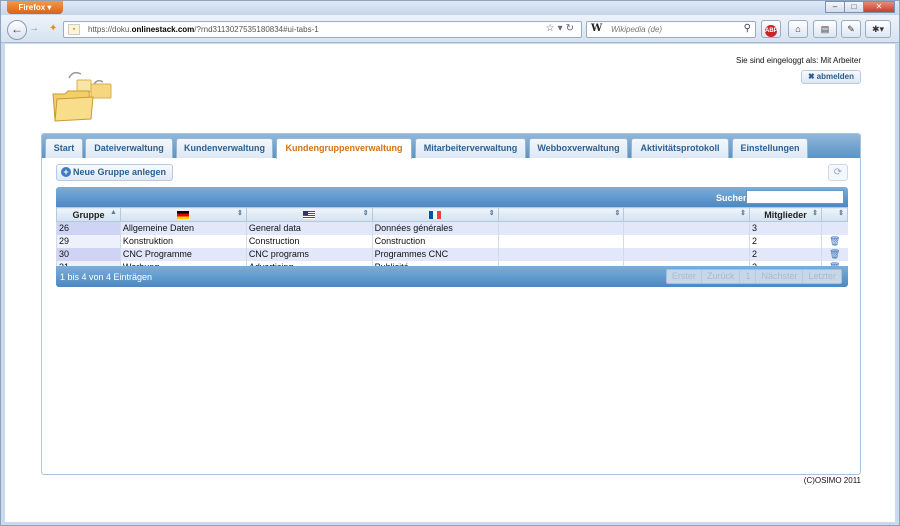  What do you see at coordinates (552, 28) in the screenshot?
I see `bookmark-star-icon: ☆` at bounding box center [552, 28].